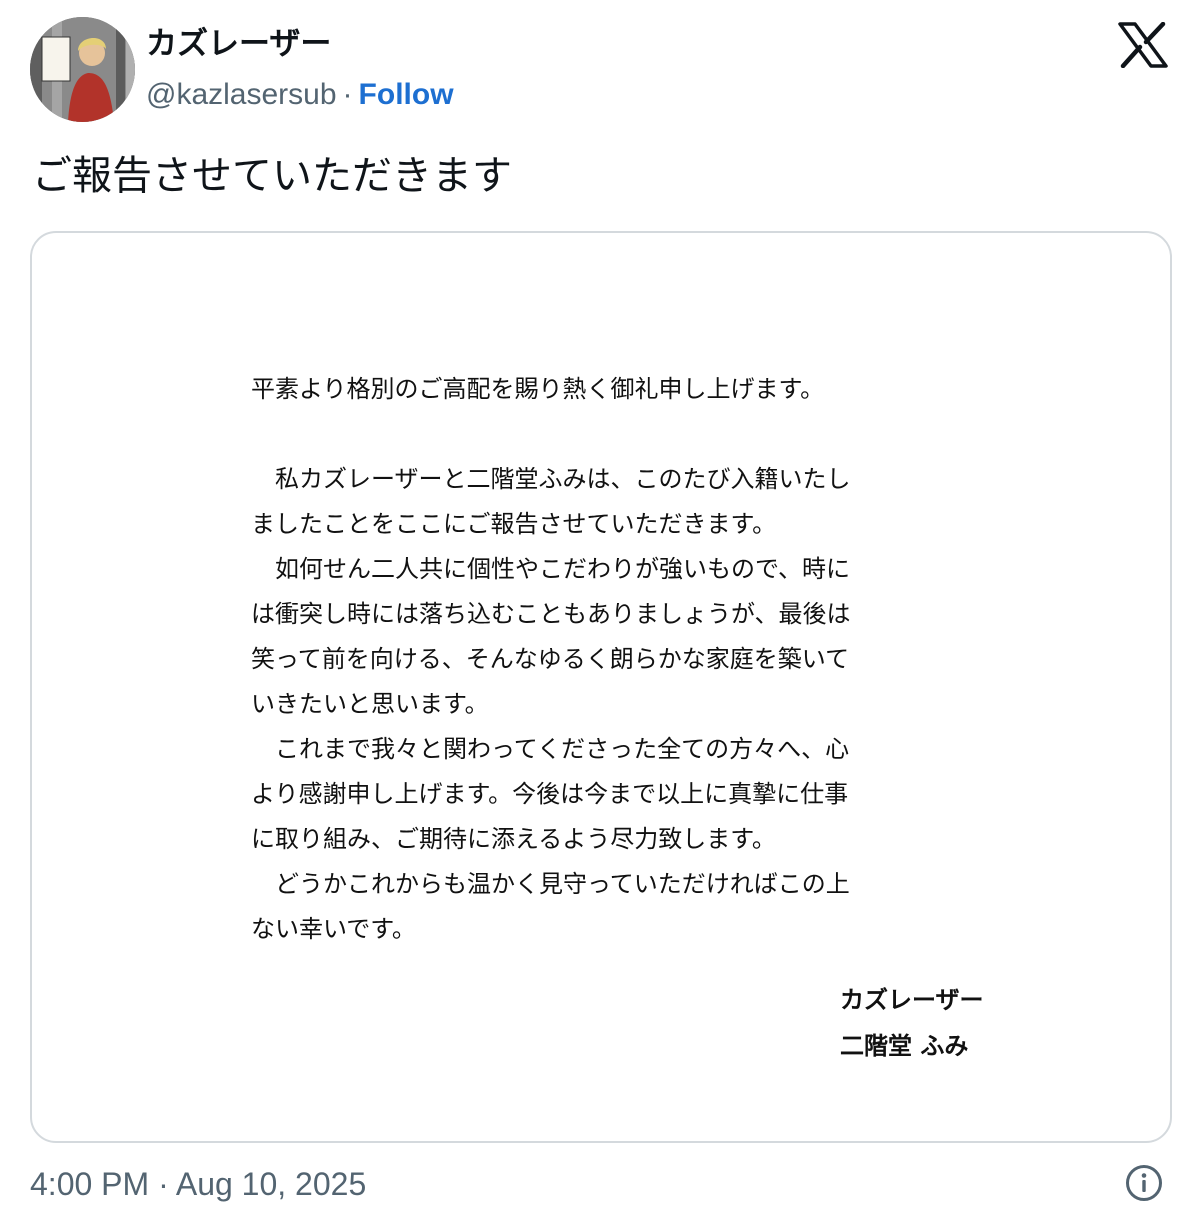 The width and height of the screenshot is (1200, 1227). Describe the element at coordinates (551, 569) in the screenshot. I see `letter-line: 如何せん二人共に個性やこだわりが強いもので、時に` at that location.